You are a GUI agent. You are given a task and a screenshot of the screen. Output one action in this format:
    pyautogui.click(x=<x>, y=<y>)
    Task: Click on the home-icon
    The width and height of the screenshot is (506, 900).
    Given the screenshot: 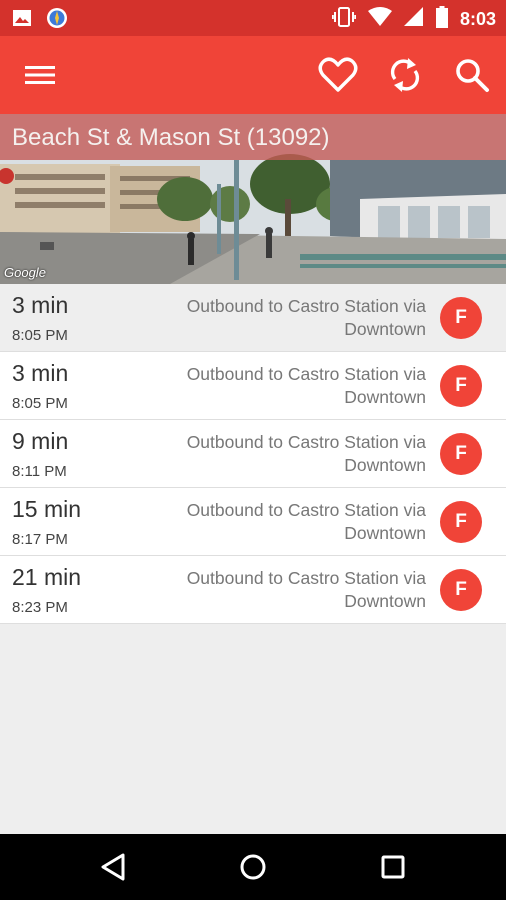 What is the action you would take?
    pyautogui.click(x=253, y=867)
    